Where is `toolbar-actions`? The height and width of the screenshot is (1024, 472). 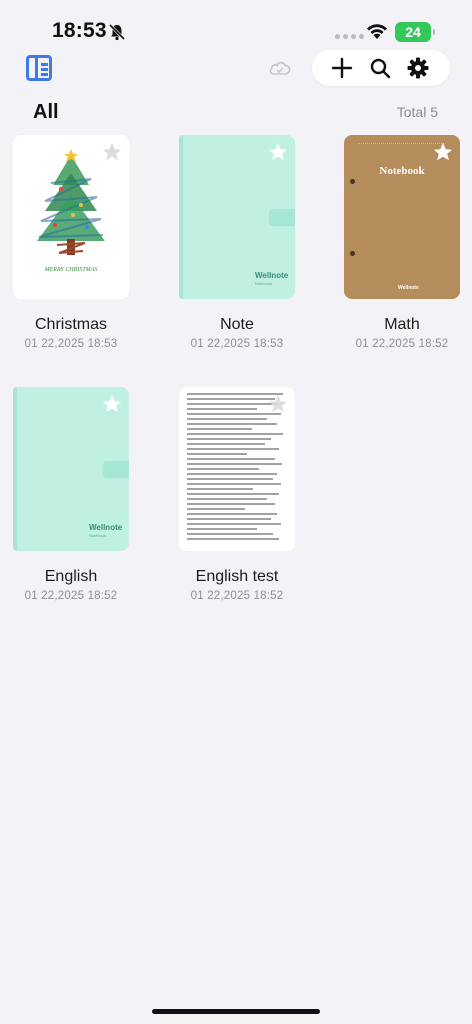
toolbar-actions is located at coordinates (381, 68).